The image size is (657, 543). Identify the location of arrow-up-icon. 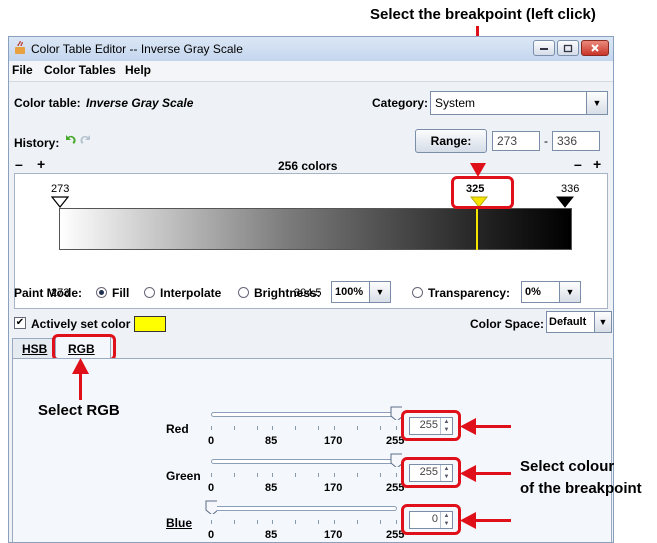
(80, 366).